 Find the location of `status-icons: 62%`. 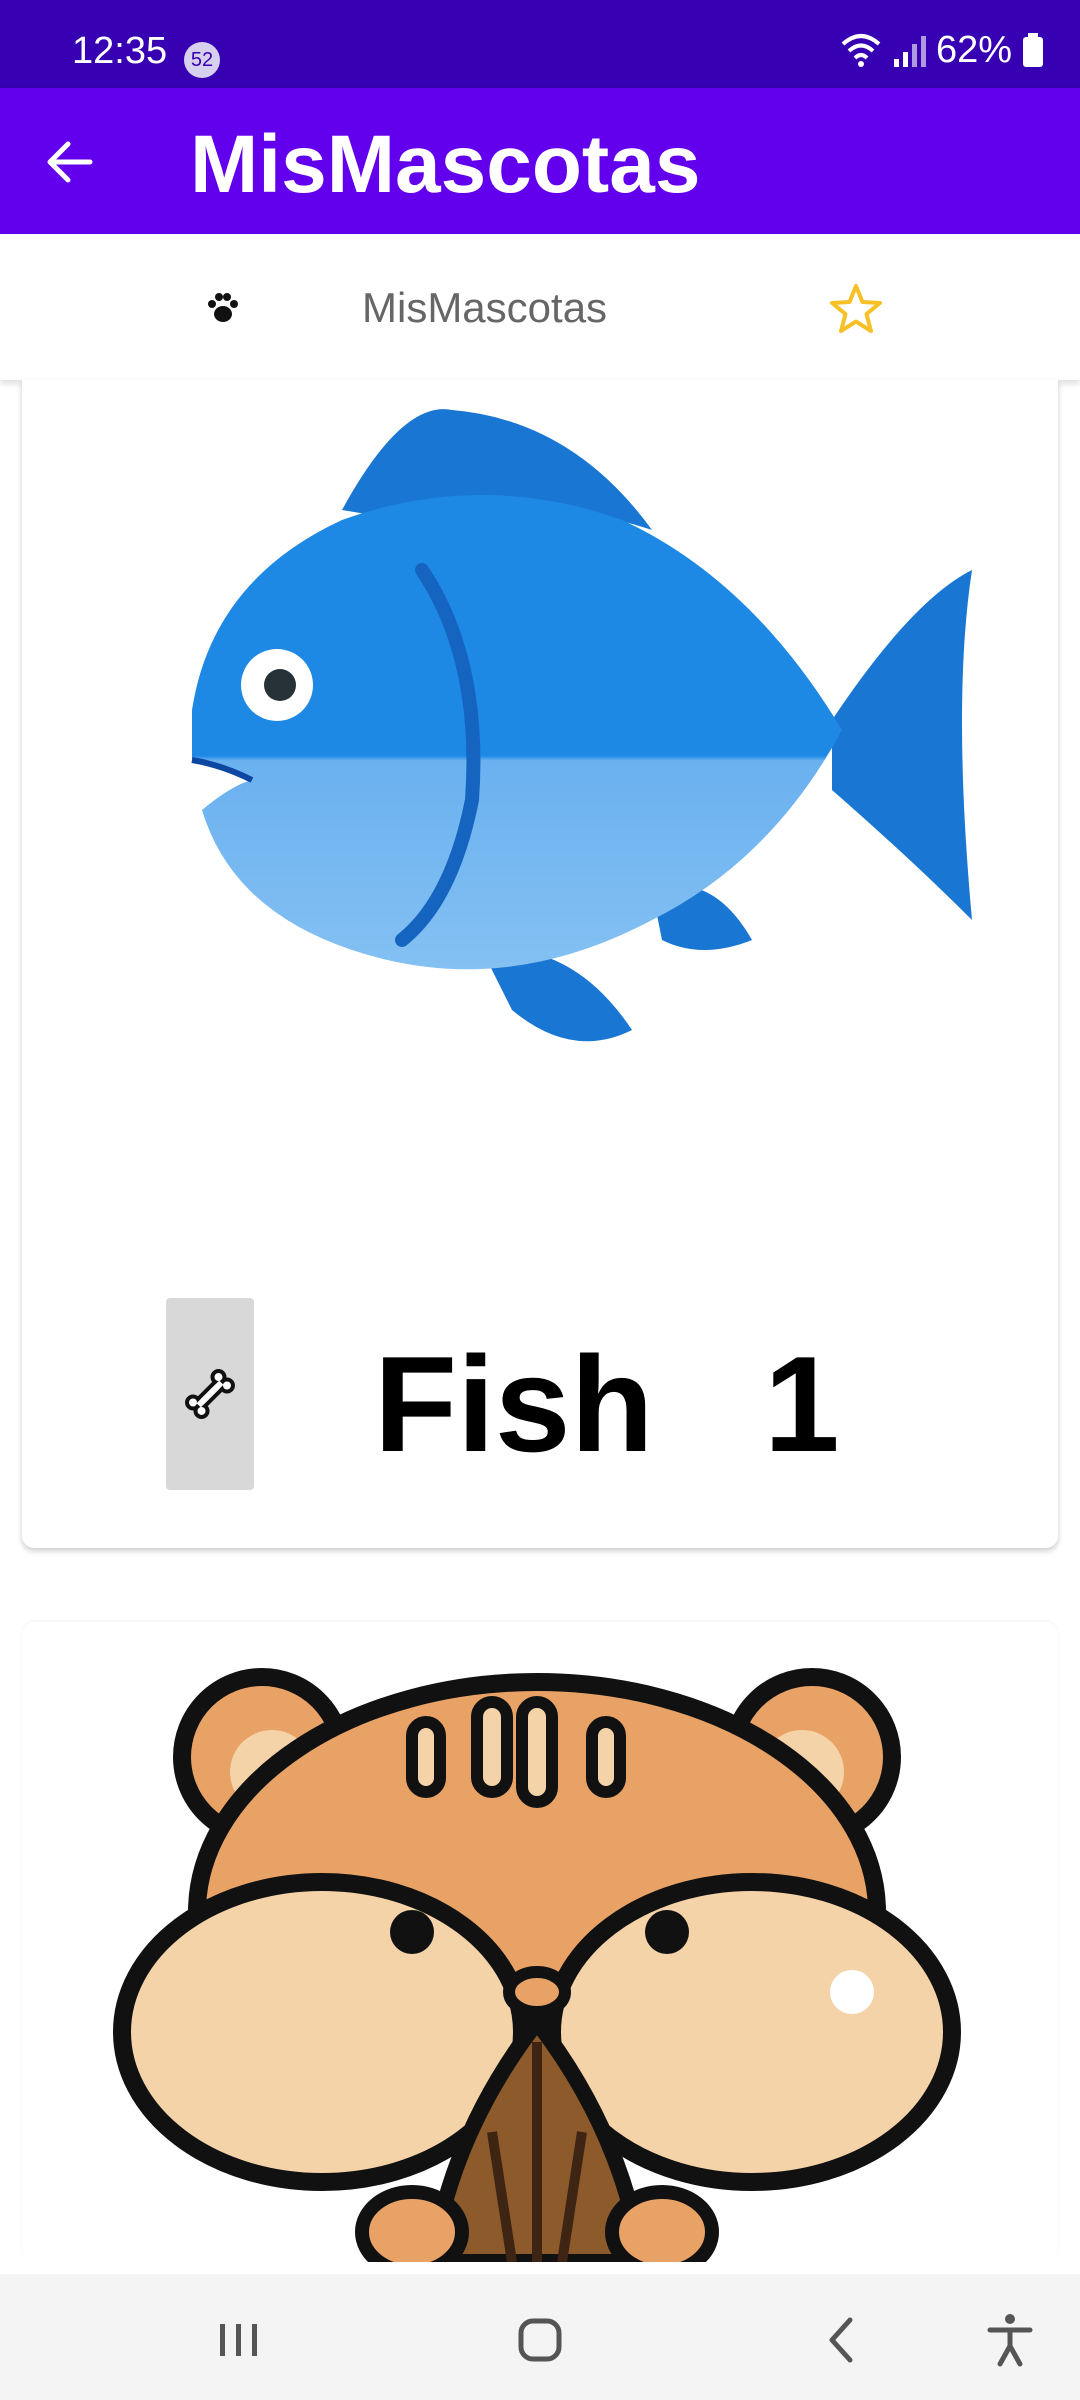

status-icons: 62% is located at coordinates (942, 49).